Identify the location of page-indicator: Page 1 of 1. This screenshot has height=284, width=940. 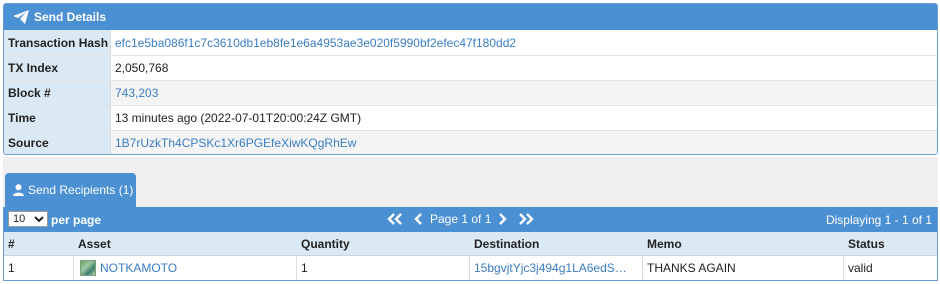
(461, 219).